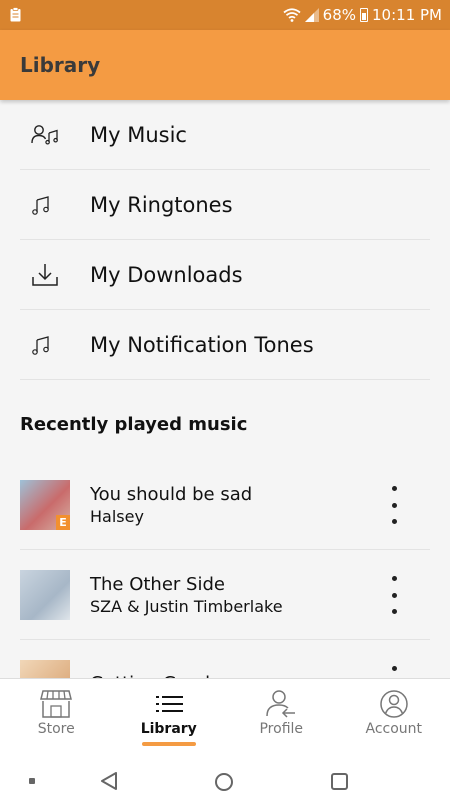  Describe the element at coordinates (45, 594) in the screenshot. I see `album-art` at that location.